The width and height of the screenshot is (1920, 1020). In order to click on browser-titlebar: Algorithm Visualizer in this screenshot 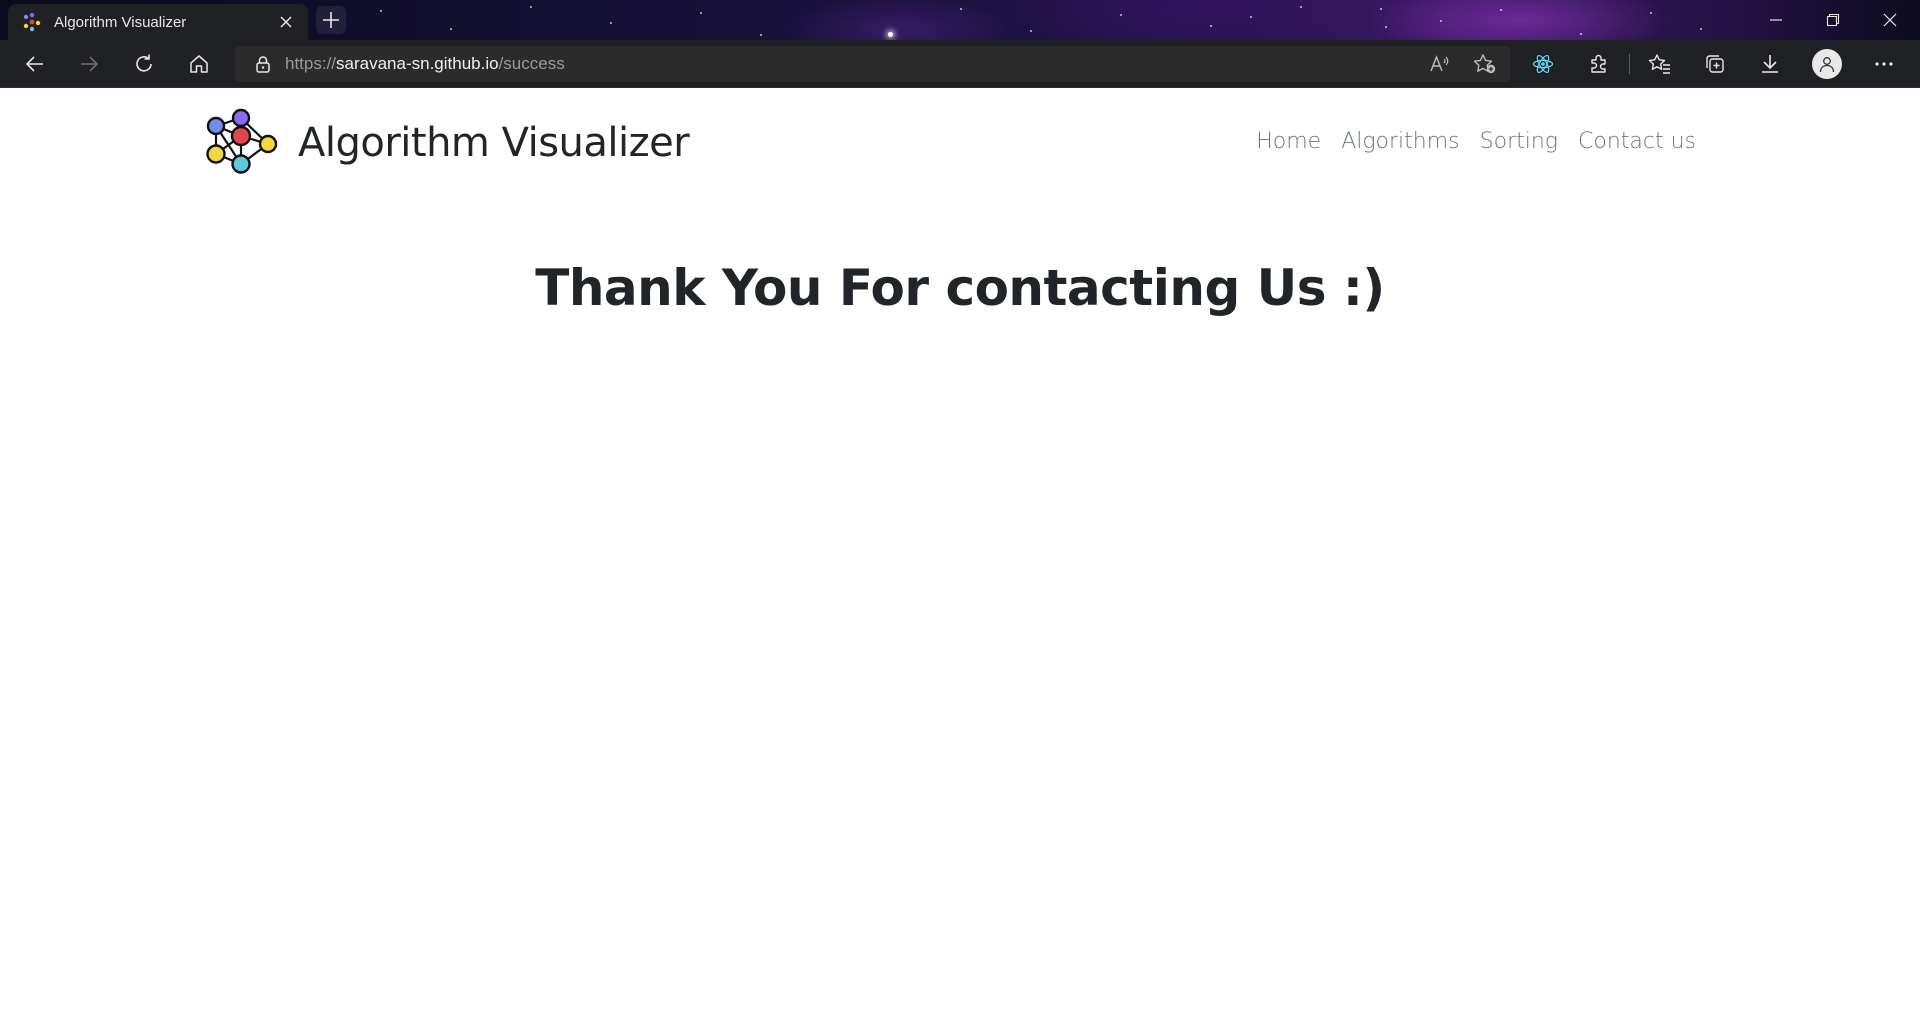, I will do `click(960, 20)`.